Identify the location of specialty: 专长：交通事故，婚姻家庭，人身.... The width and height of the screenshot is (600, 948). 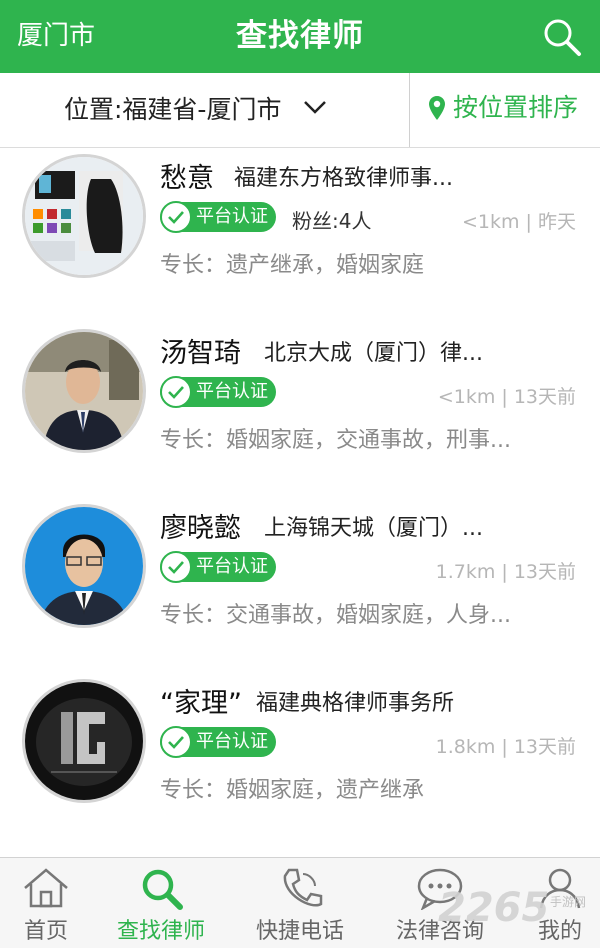
(335, 615).